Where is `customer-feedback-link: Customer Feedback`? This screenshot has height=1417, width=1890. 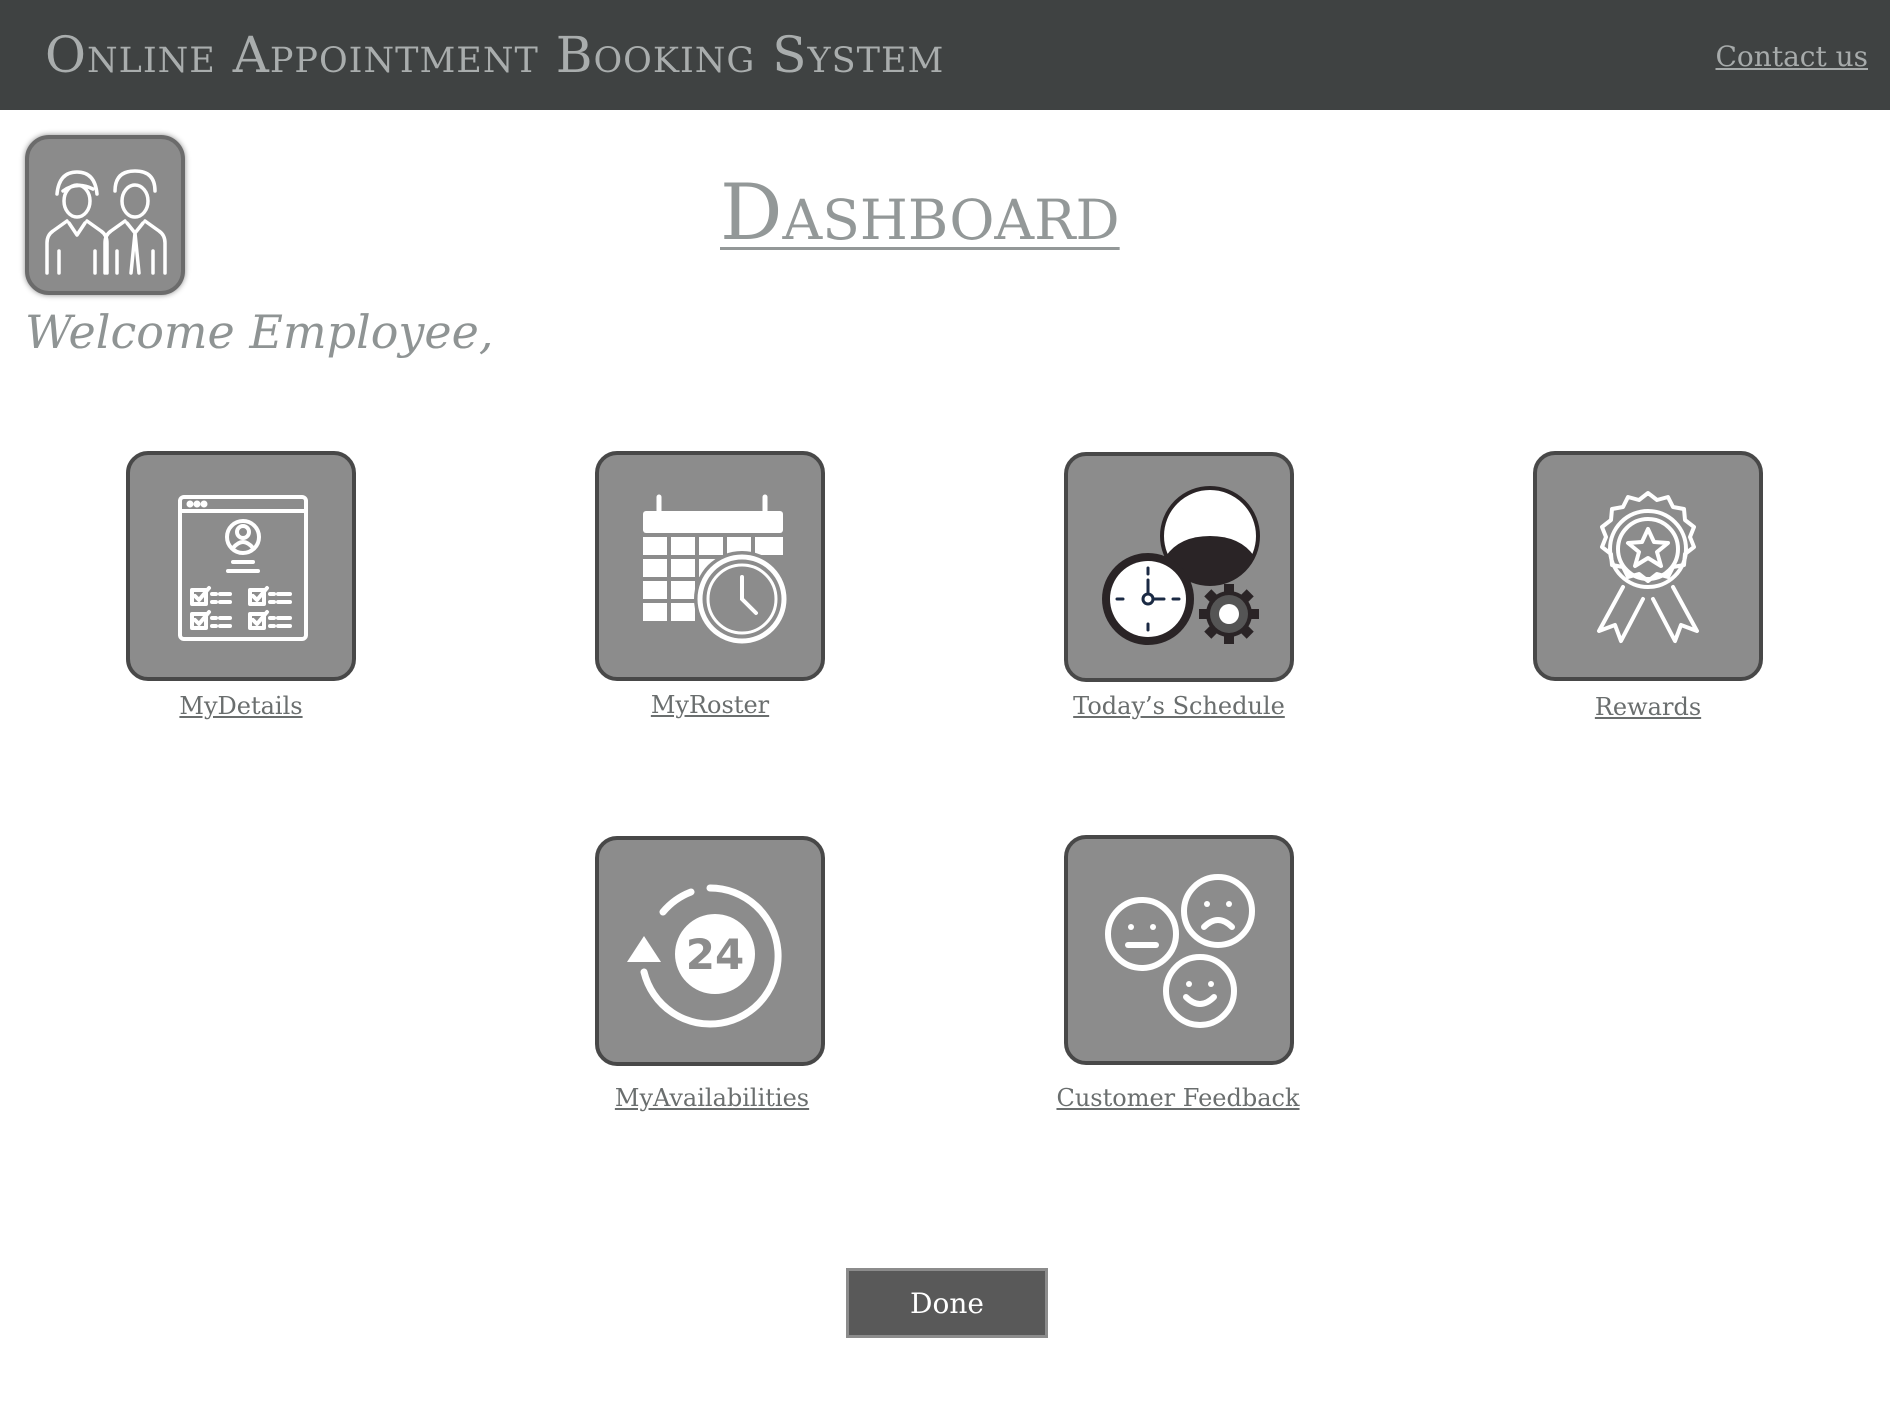 customer-feedback-link: Customer Feedback is located at coordinates (1178, 1098).